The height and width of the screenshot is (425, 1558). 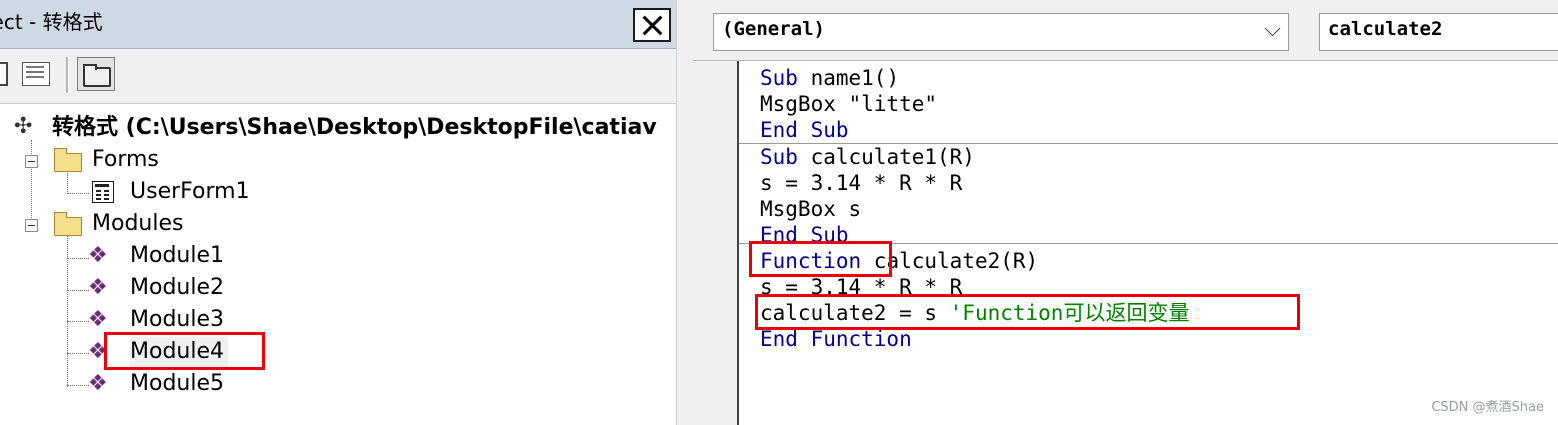 What do you see at coordinates (338, 24) in the screenshot?
I see `project-title-bar: ject - 转格式` at bounding box center [338, 24].